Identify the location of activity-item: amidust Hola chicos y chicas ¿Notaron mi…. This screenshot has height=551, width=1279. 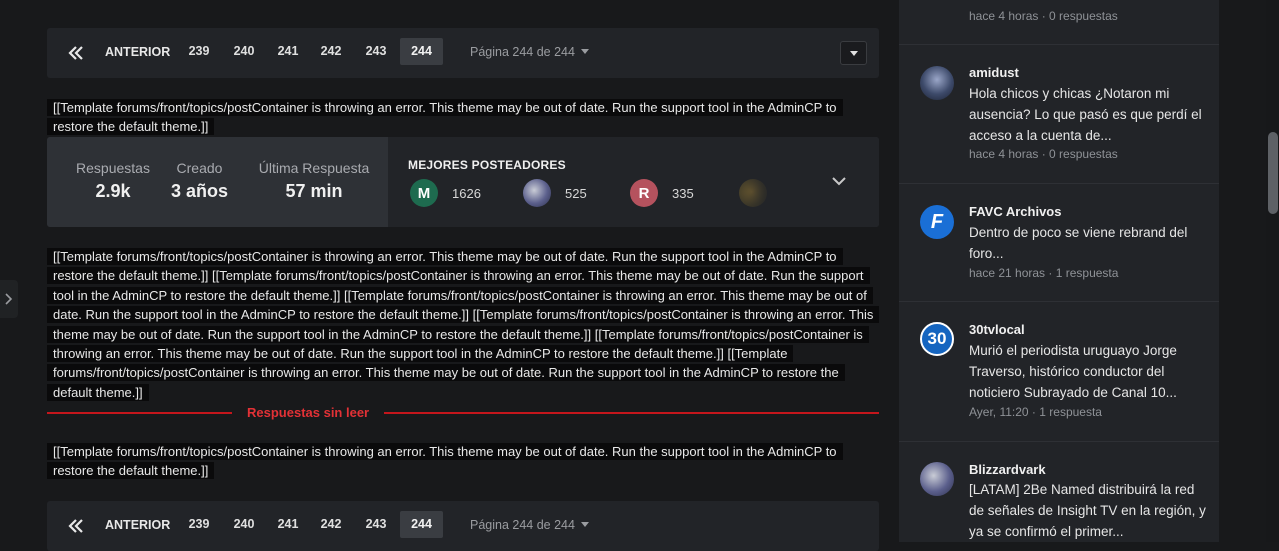
(1059, 114).